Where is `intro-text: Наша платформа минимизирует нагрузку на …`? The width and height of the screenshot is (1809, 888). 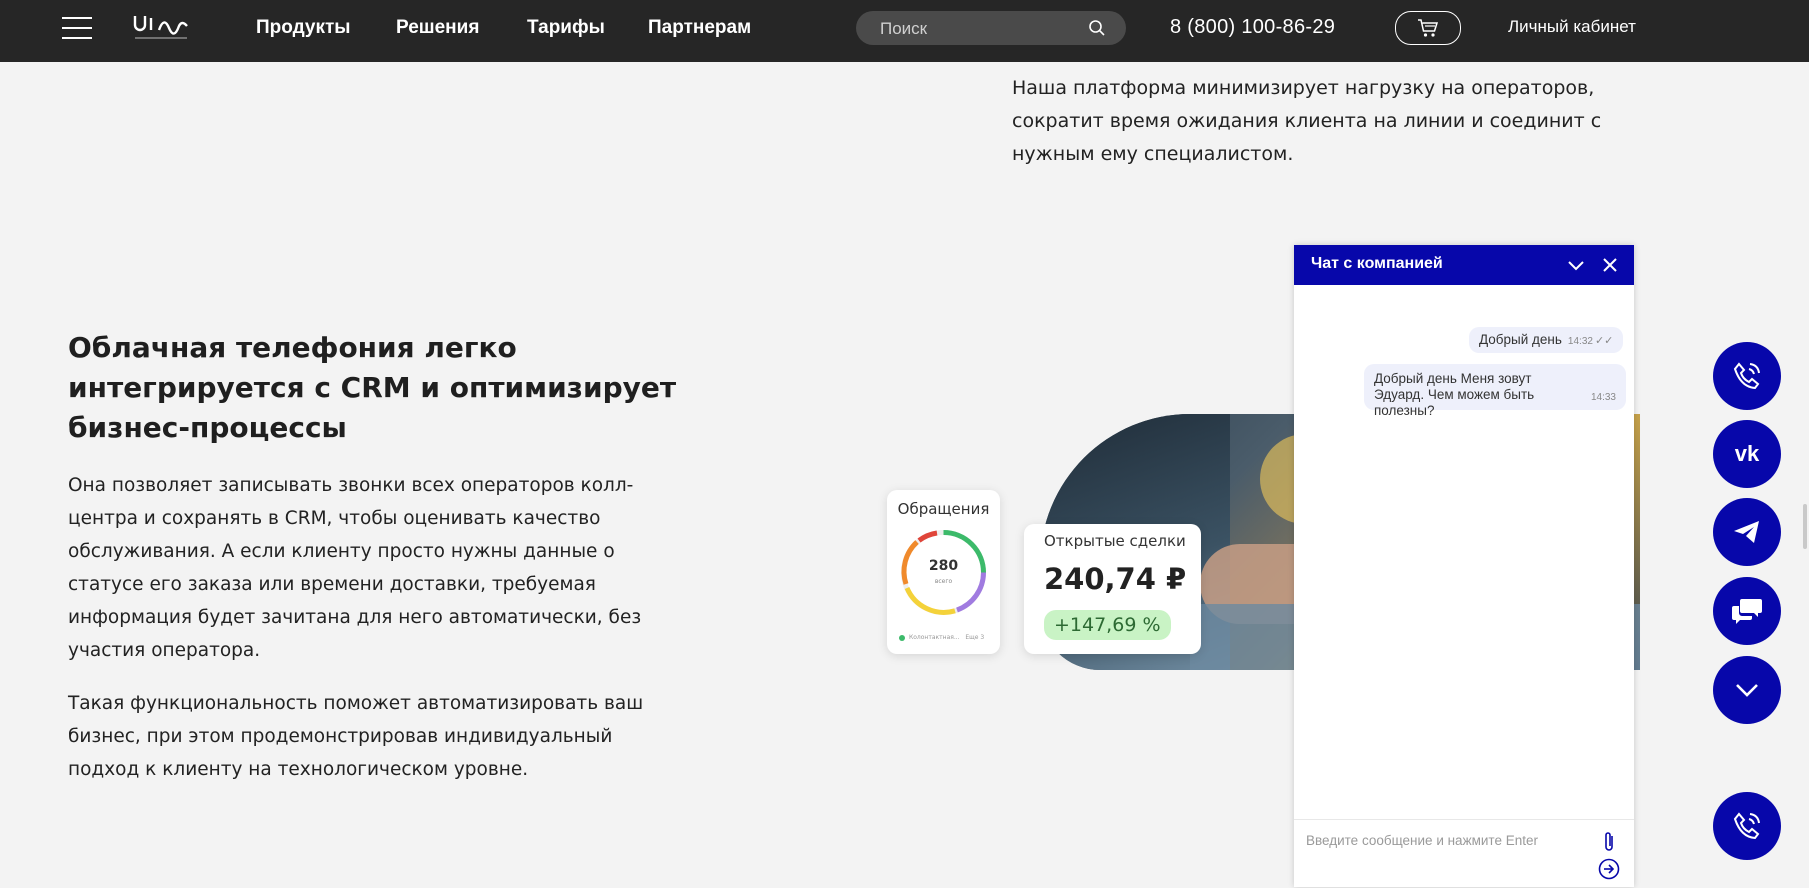 intro-text: Наша платформа минимизирует нагрузку на … is located at coordinates (1307, 121).